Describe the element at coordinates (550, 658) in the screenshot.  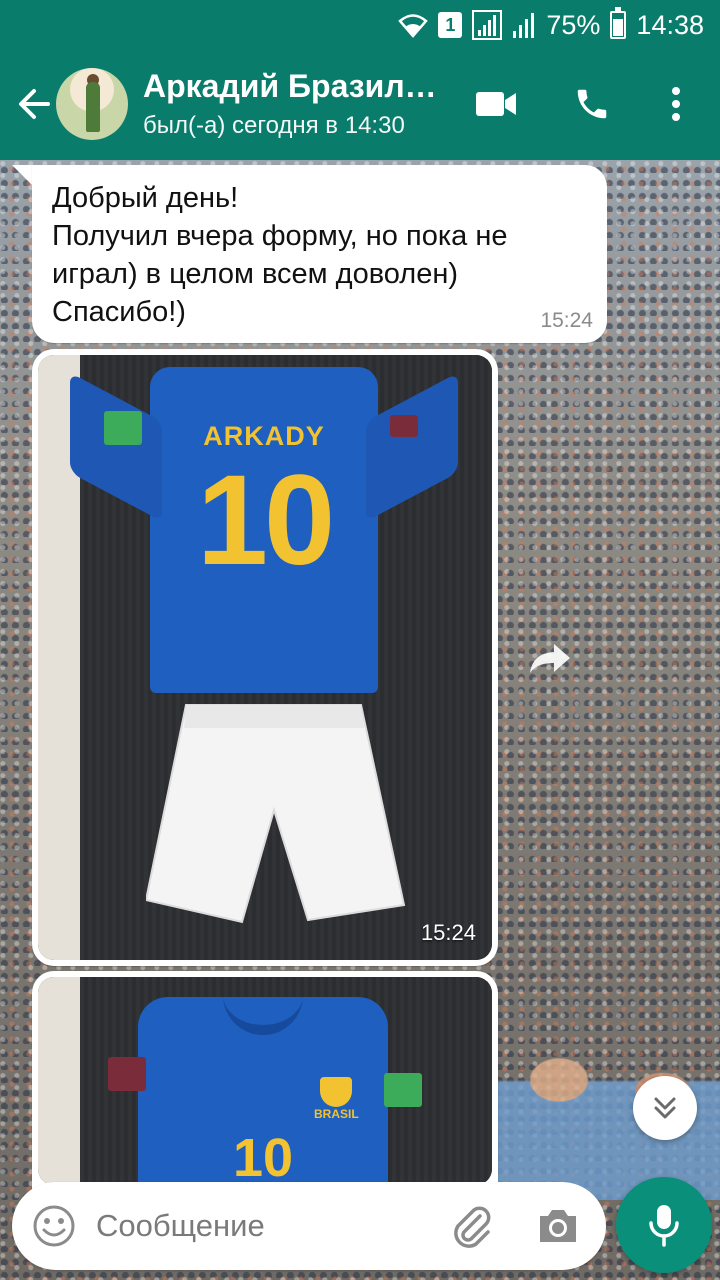
I see `forward-icon` at that location.